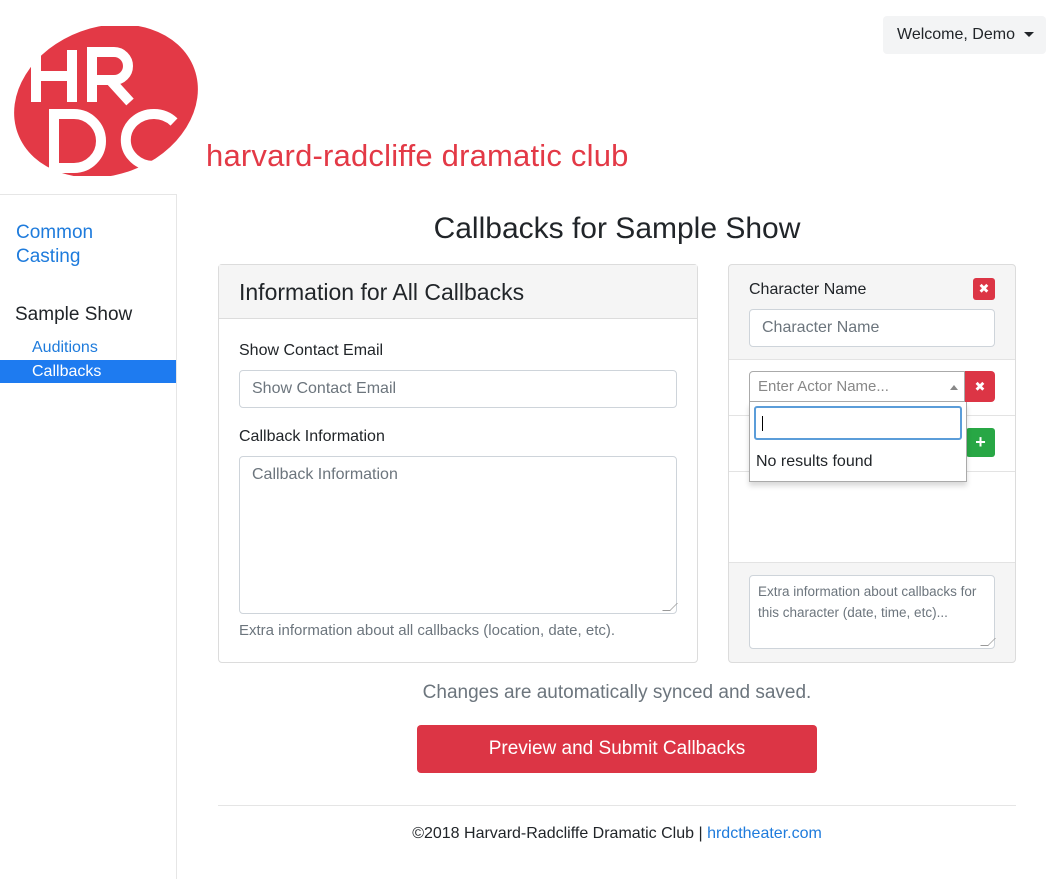 The width and height of the screenshot is (1062, 879). What do you see at coordinates (617, 805) in the screenshot?
I see `footer-divider` at bounding box center [617, 805].